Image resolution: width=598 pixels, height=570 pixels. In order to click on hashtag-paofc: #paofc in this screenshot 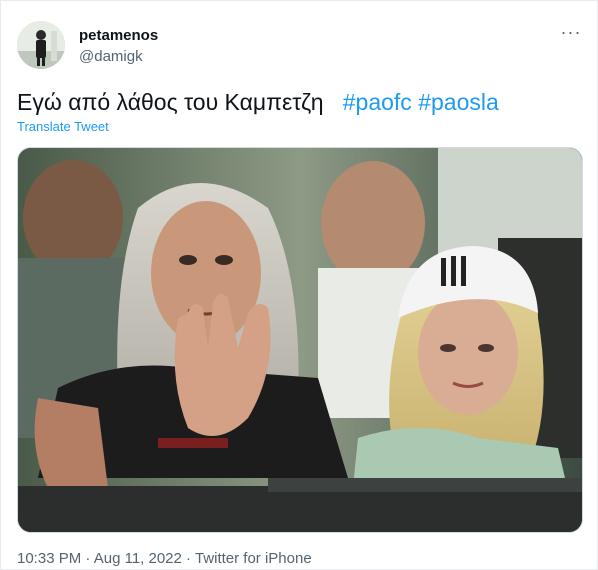, I will do `click(377, 102)`.